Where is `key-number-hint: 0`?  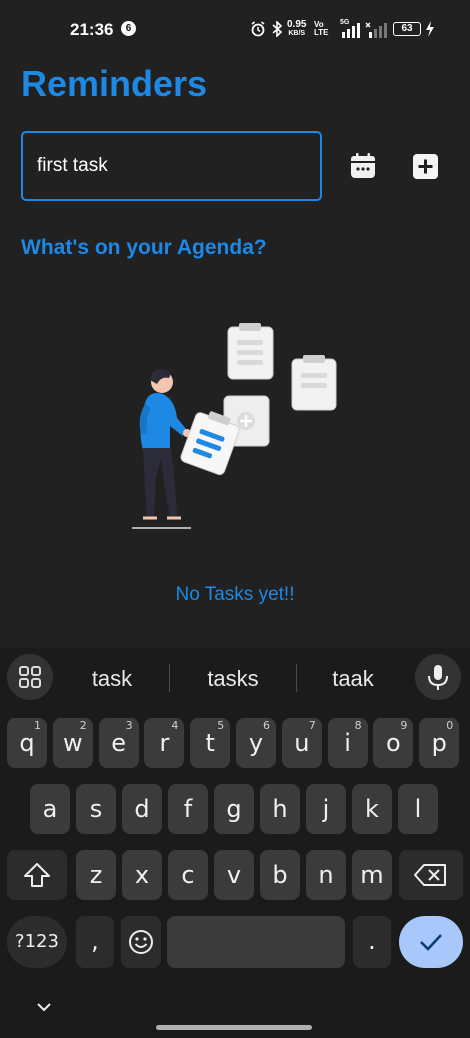
key-number-hint: 0 is located at coordinates (450, 725).